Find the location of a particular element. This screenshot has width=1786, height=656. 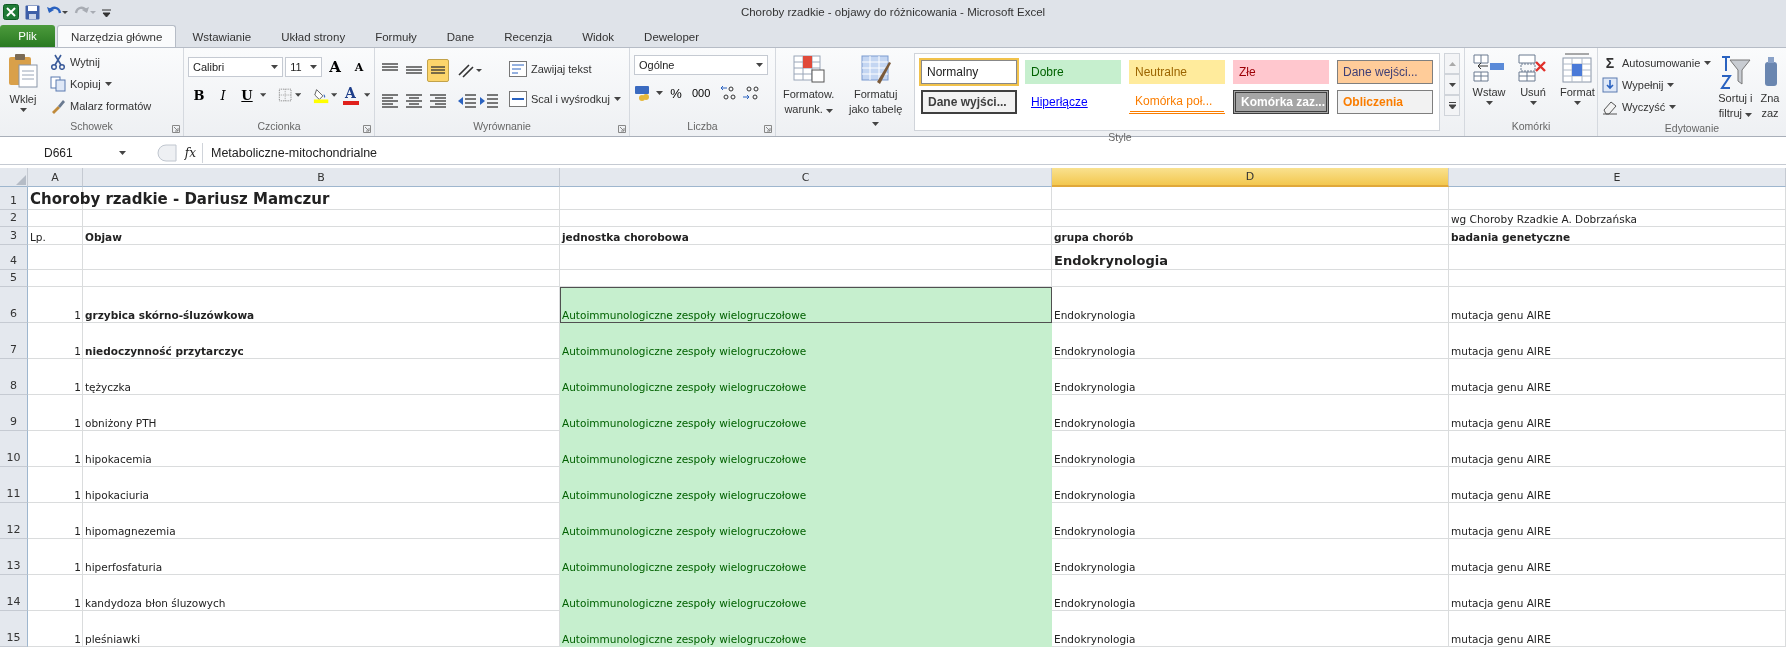

cell-text: 1 is located at coordinates (77, 315).